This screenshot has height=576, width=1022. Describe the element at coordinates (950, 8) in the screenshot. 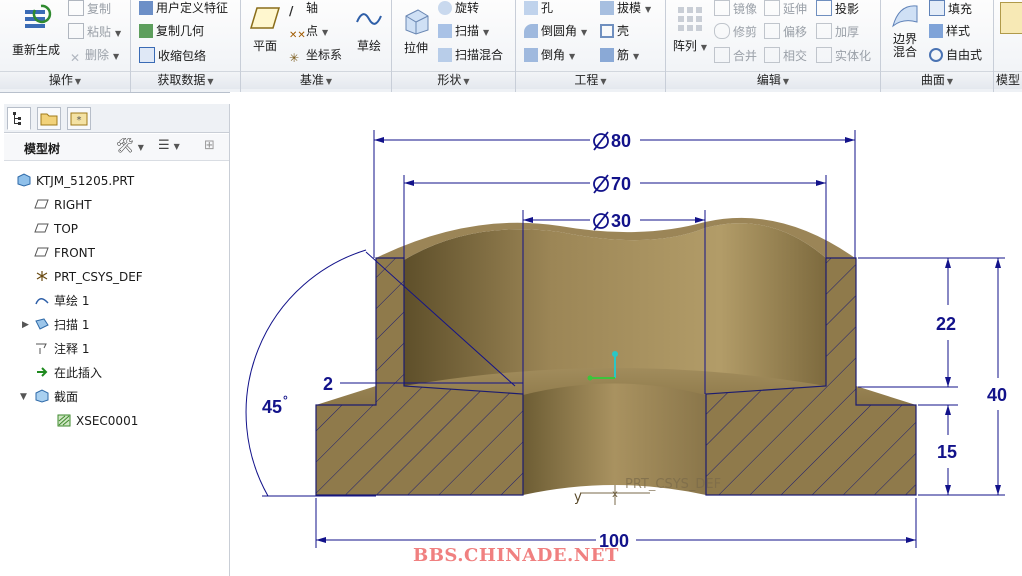

I see `fill-button: 填充` at that location.